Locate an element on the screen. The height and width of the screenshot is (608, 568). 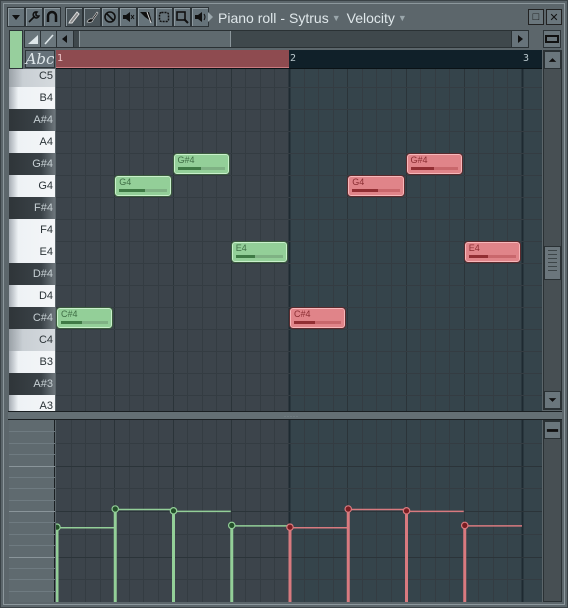
tools-button is located at coordinates (34, 17).